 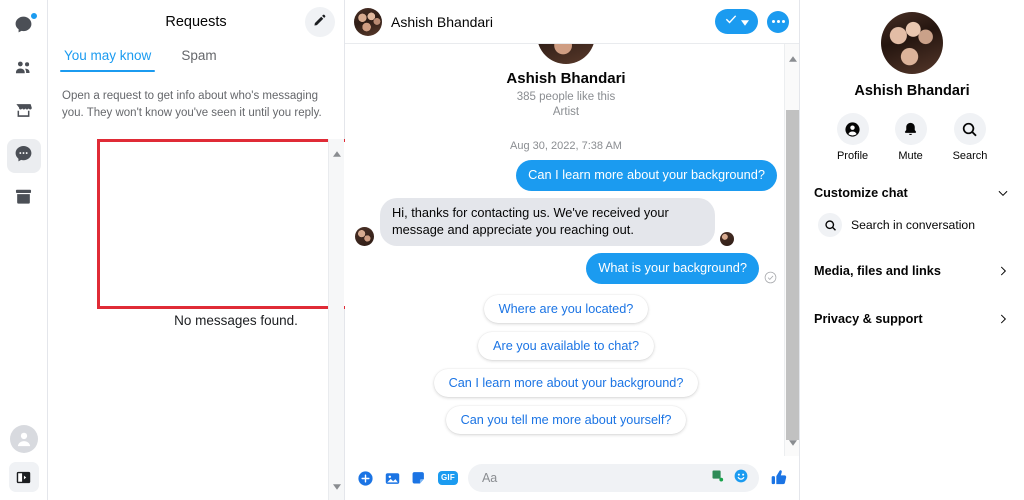 What do you see at coordinates (861, 193) in the screenshot?
I see `details-section-label: Customize chat` at bounding box center [861, 193].